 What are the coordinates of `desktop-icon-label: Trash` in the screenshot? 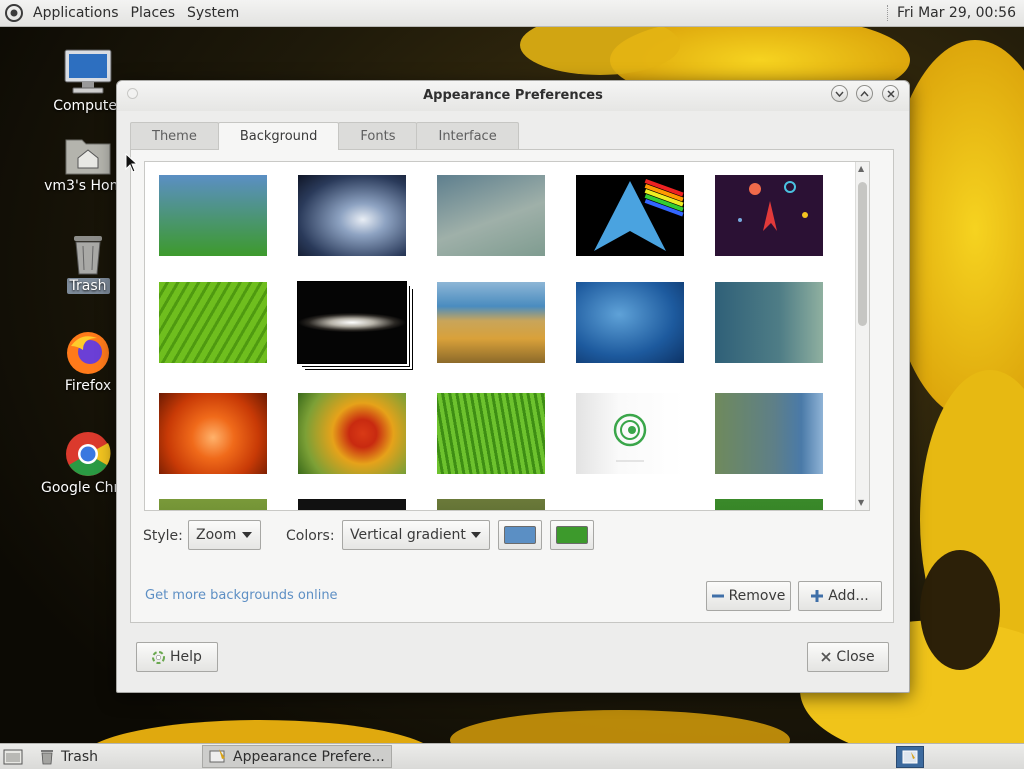 It's located at (88, 286).